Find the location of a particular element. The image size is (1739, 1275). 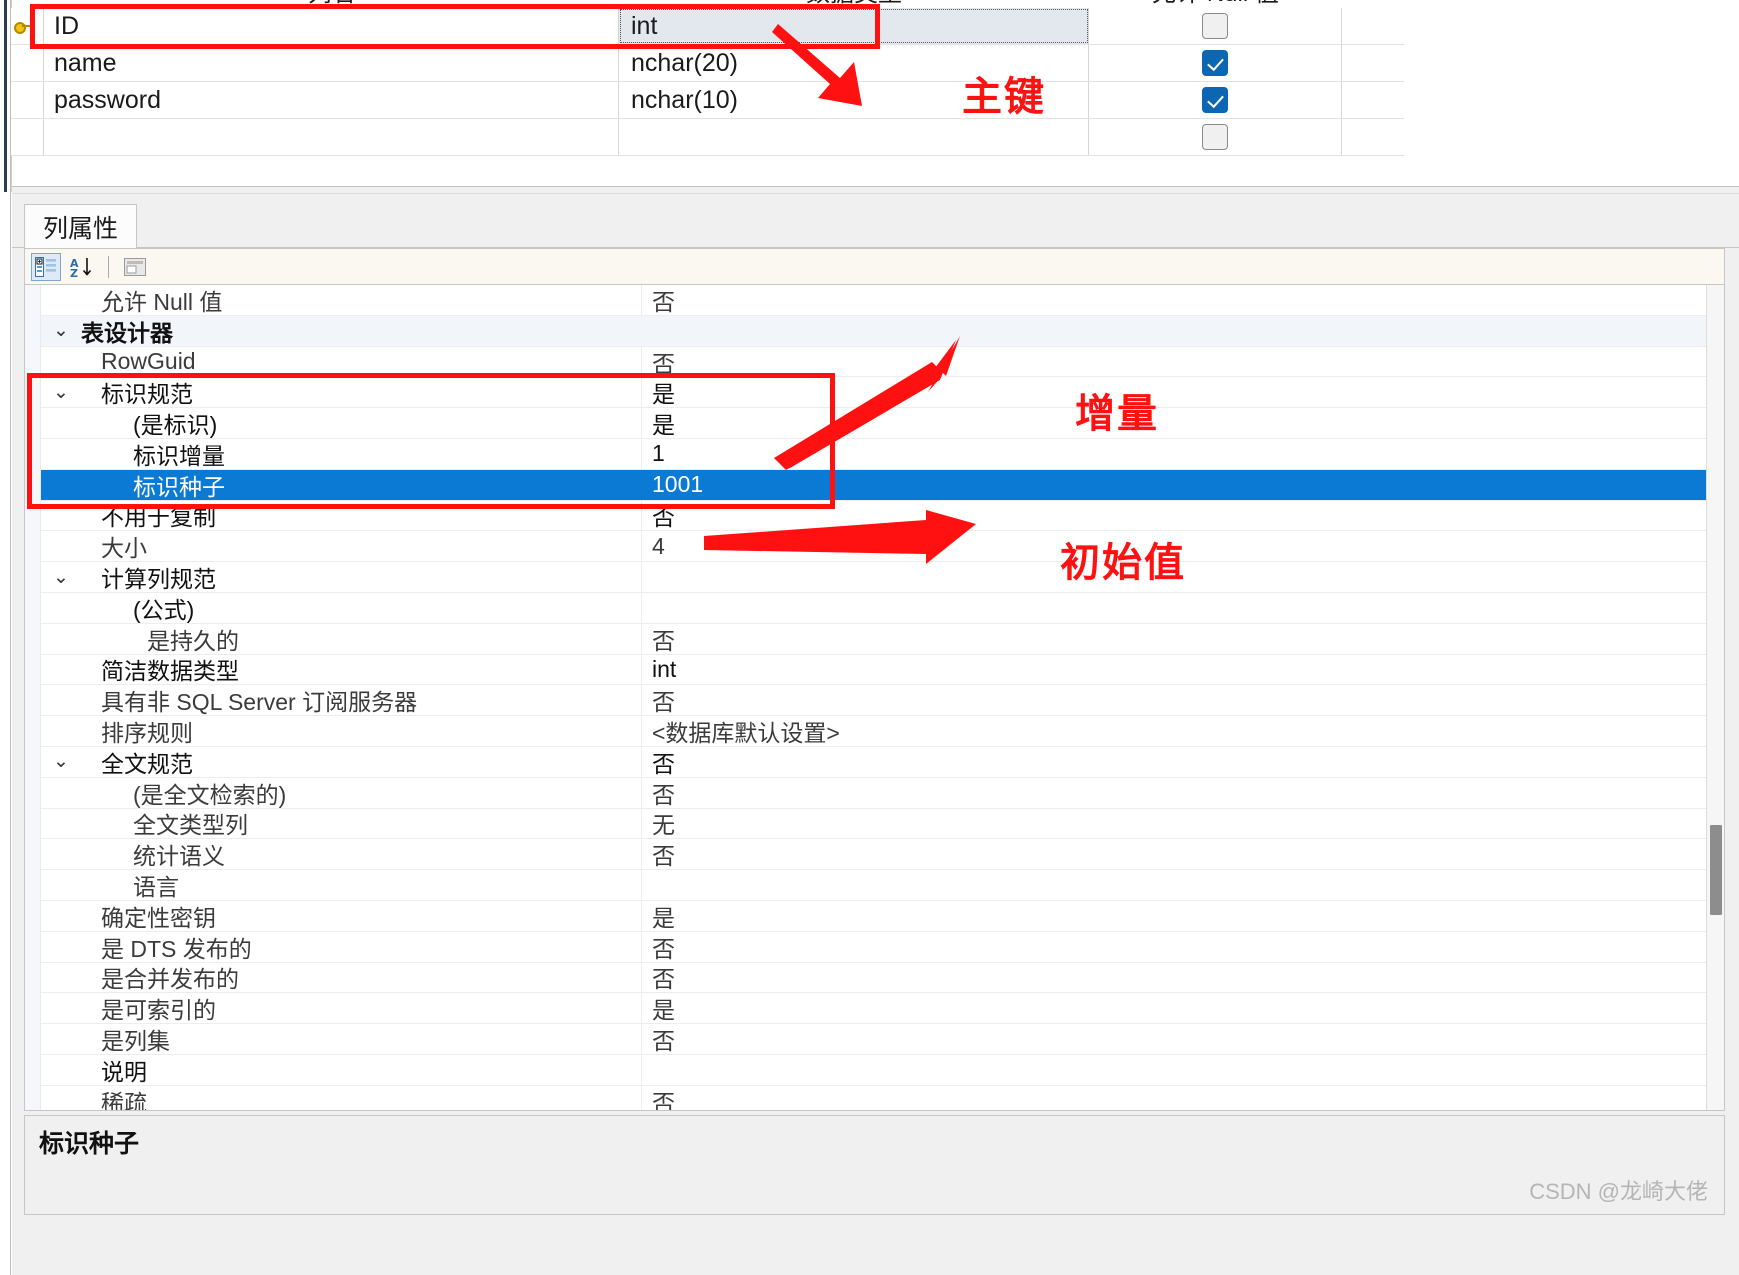

scrollbar-thumb is located at coordinates (1716, 870).